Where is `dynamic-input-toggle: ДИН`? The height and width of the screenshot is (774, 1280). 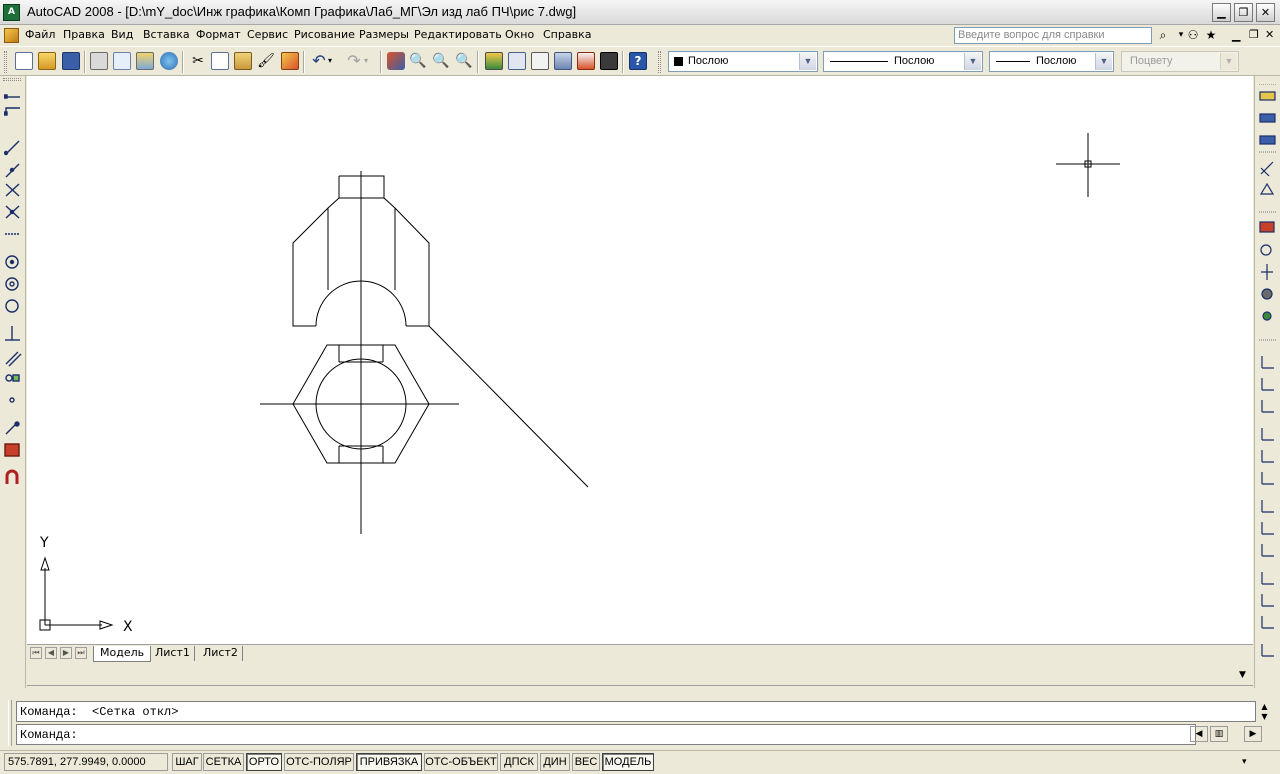
dynamic-input-toggle: ДИН is located at coordinates (555, 762).